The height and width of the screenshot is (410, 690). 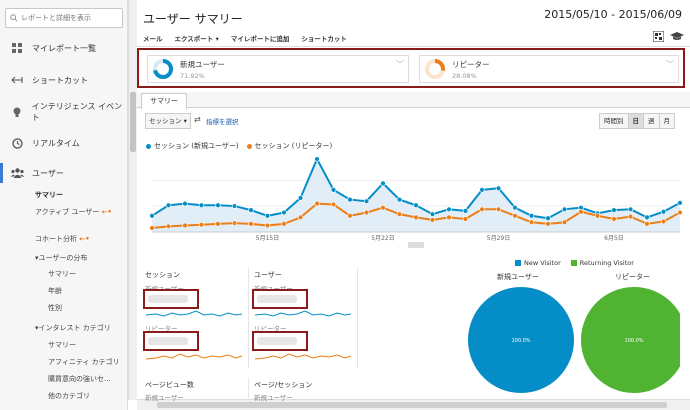 What do you see at coordinates (62, 345) in the screenshot?
I see `sidebar-sub-interest-summary: サマリー` at bounding box center [62, 345].